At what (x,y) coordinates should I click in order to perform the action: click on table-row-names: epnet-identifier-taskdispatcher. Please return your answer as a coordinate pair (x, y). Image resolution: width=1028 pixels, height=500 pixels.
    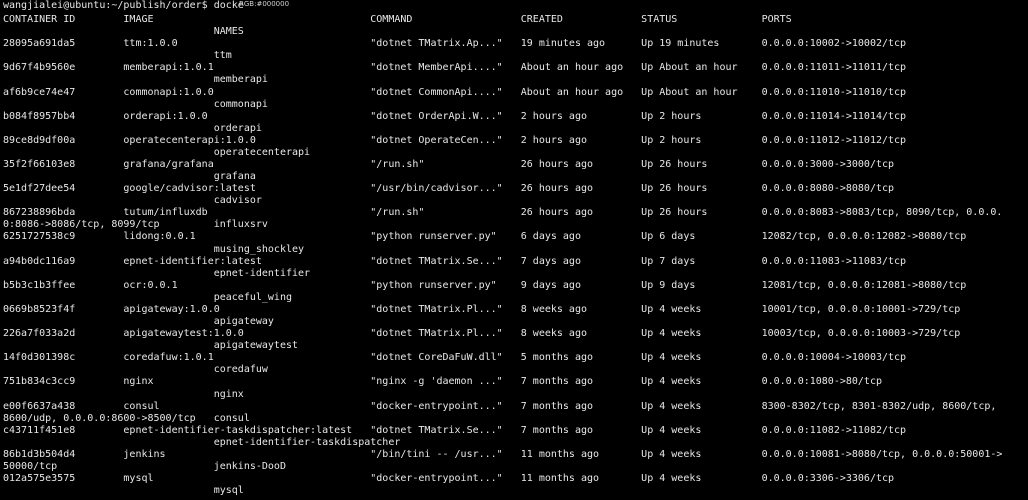
    Looking at the image, I should click on (202, 442).